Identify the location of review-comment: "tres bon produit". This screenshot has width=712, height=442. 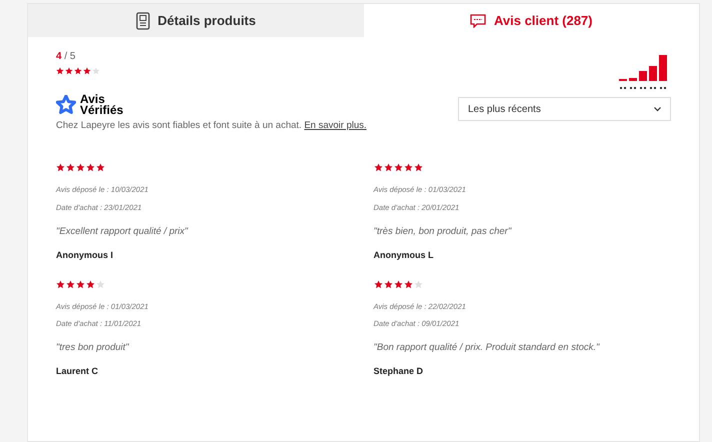
(93, 348).